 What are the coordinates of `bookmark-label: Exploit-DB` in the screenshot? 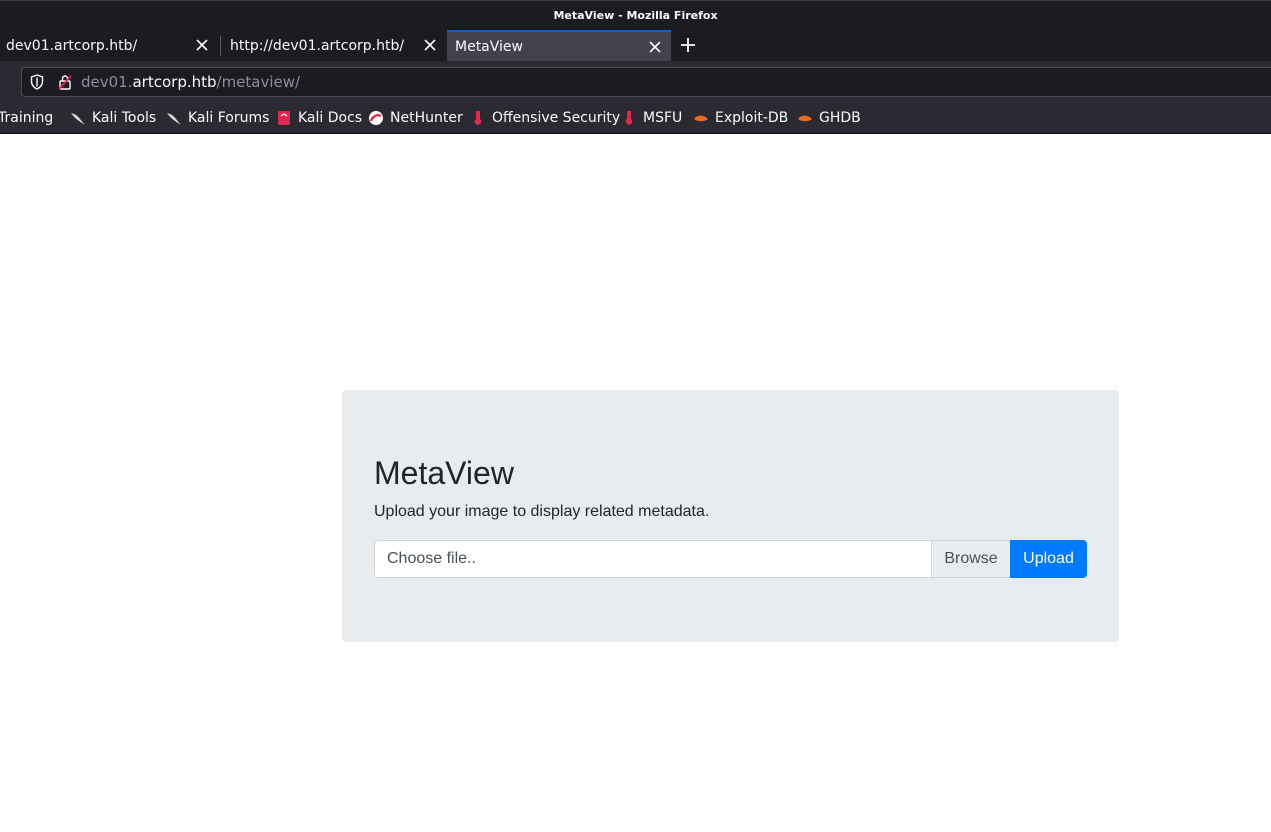 It's located at (752, 118).